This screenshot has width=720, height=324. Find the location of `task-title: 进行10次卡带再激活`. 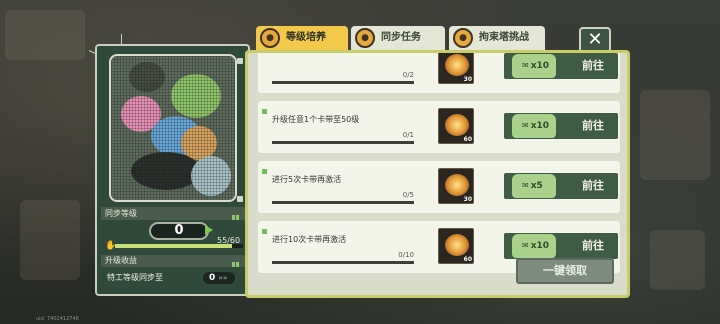

task-title: 进行10次卡带再激活 is located at coordinates (309, 239).